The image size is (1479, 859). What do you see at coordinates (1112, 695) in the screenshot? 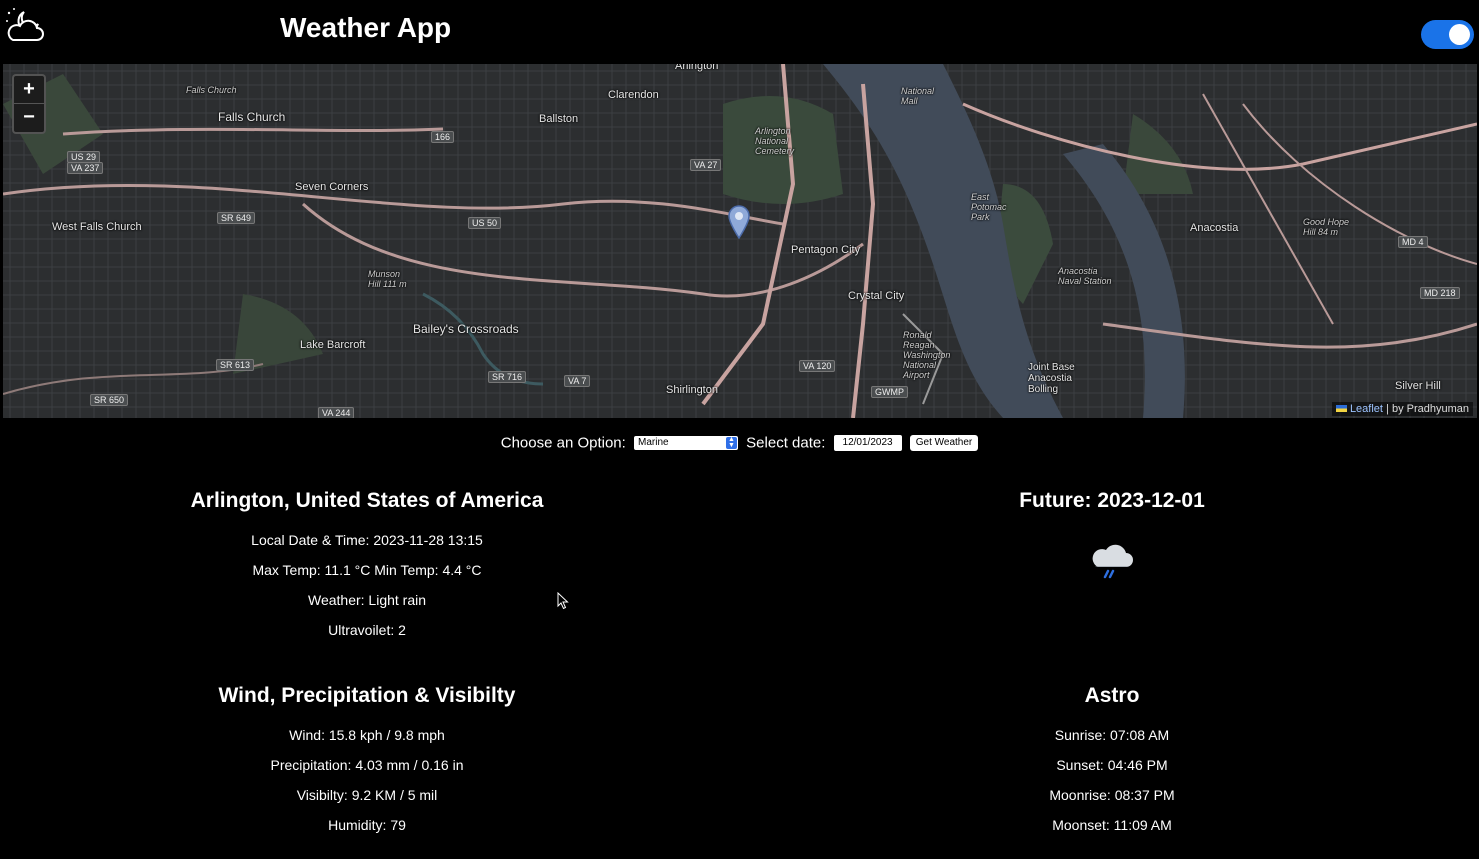
I see `astro-heading: Astro` at bounding box center [1112, 695].